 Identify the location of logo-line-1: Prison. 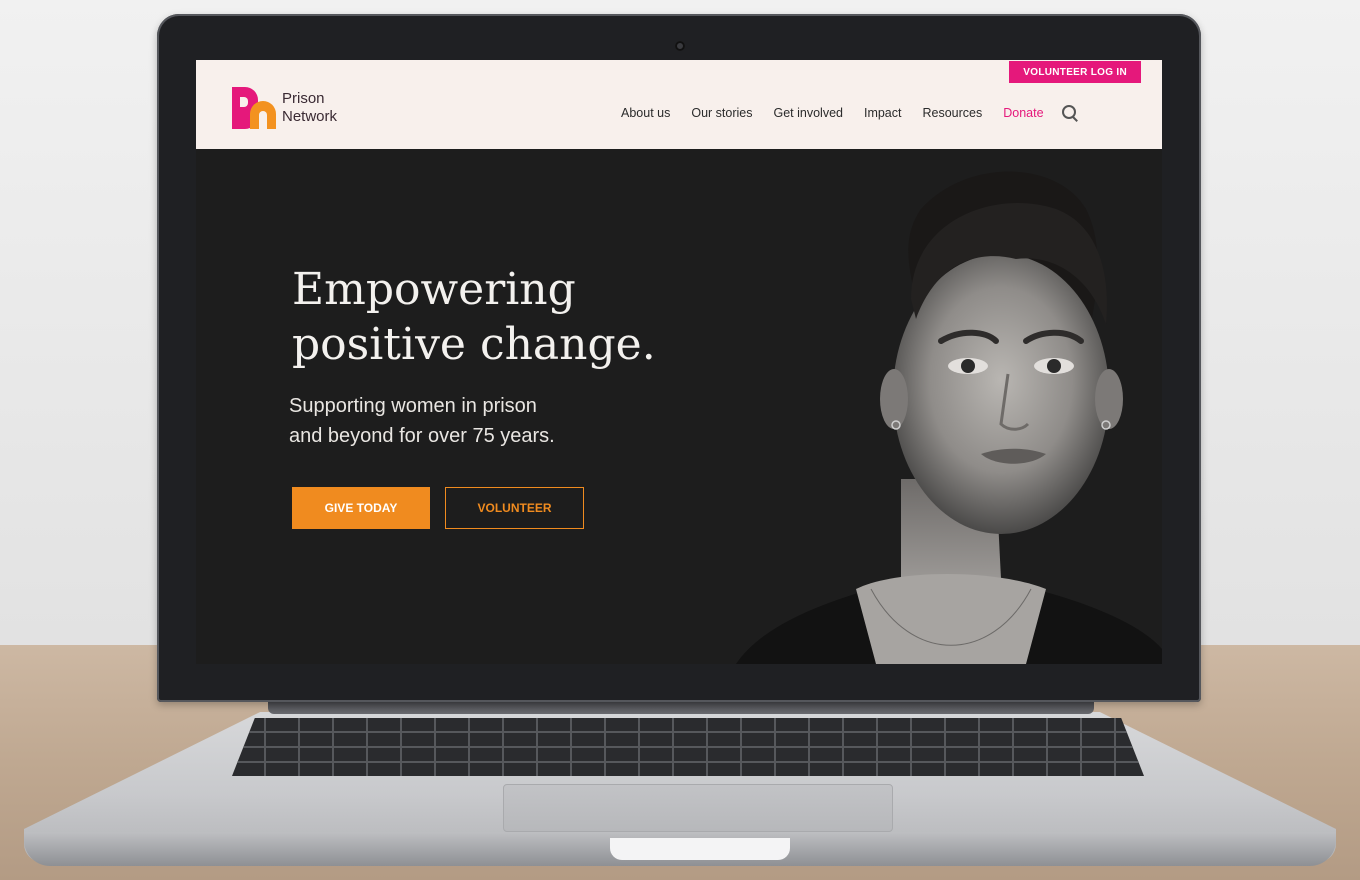
(303, 98).